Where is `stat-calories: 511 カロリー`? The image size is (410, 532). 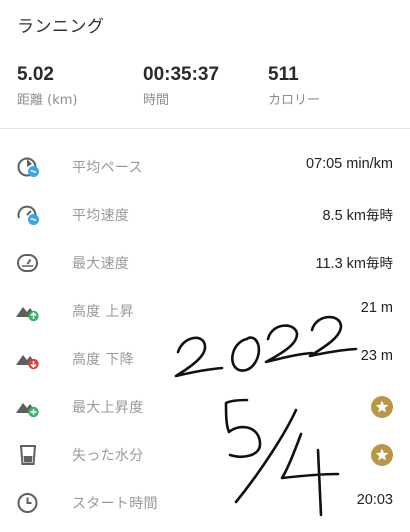
stat-calories: 511 カロリー is located at coordinates (294, 86).